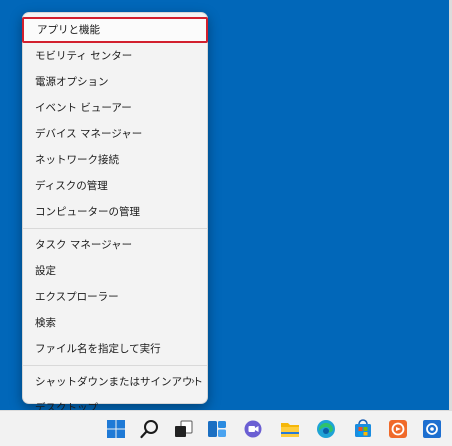  What do you see at coordinates (115, 186) in the screenshot?
I see `menu-item-disk-management: ディスクの管理` at bounding box center [115, 186].